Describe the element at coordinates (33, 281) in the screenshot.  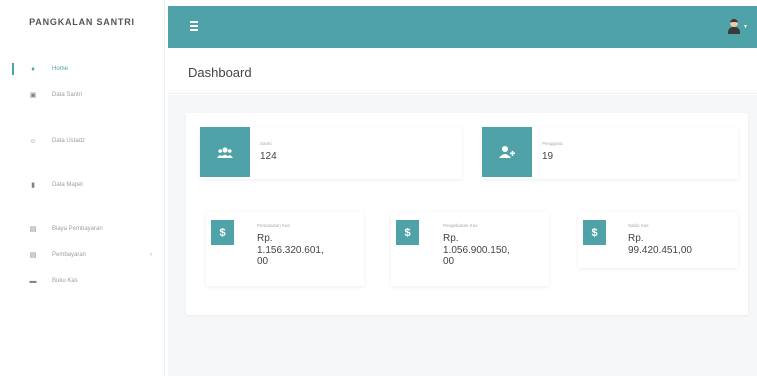
I see `book-open-icon: ▬` at that location.